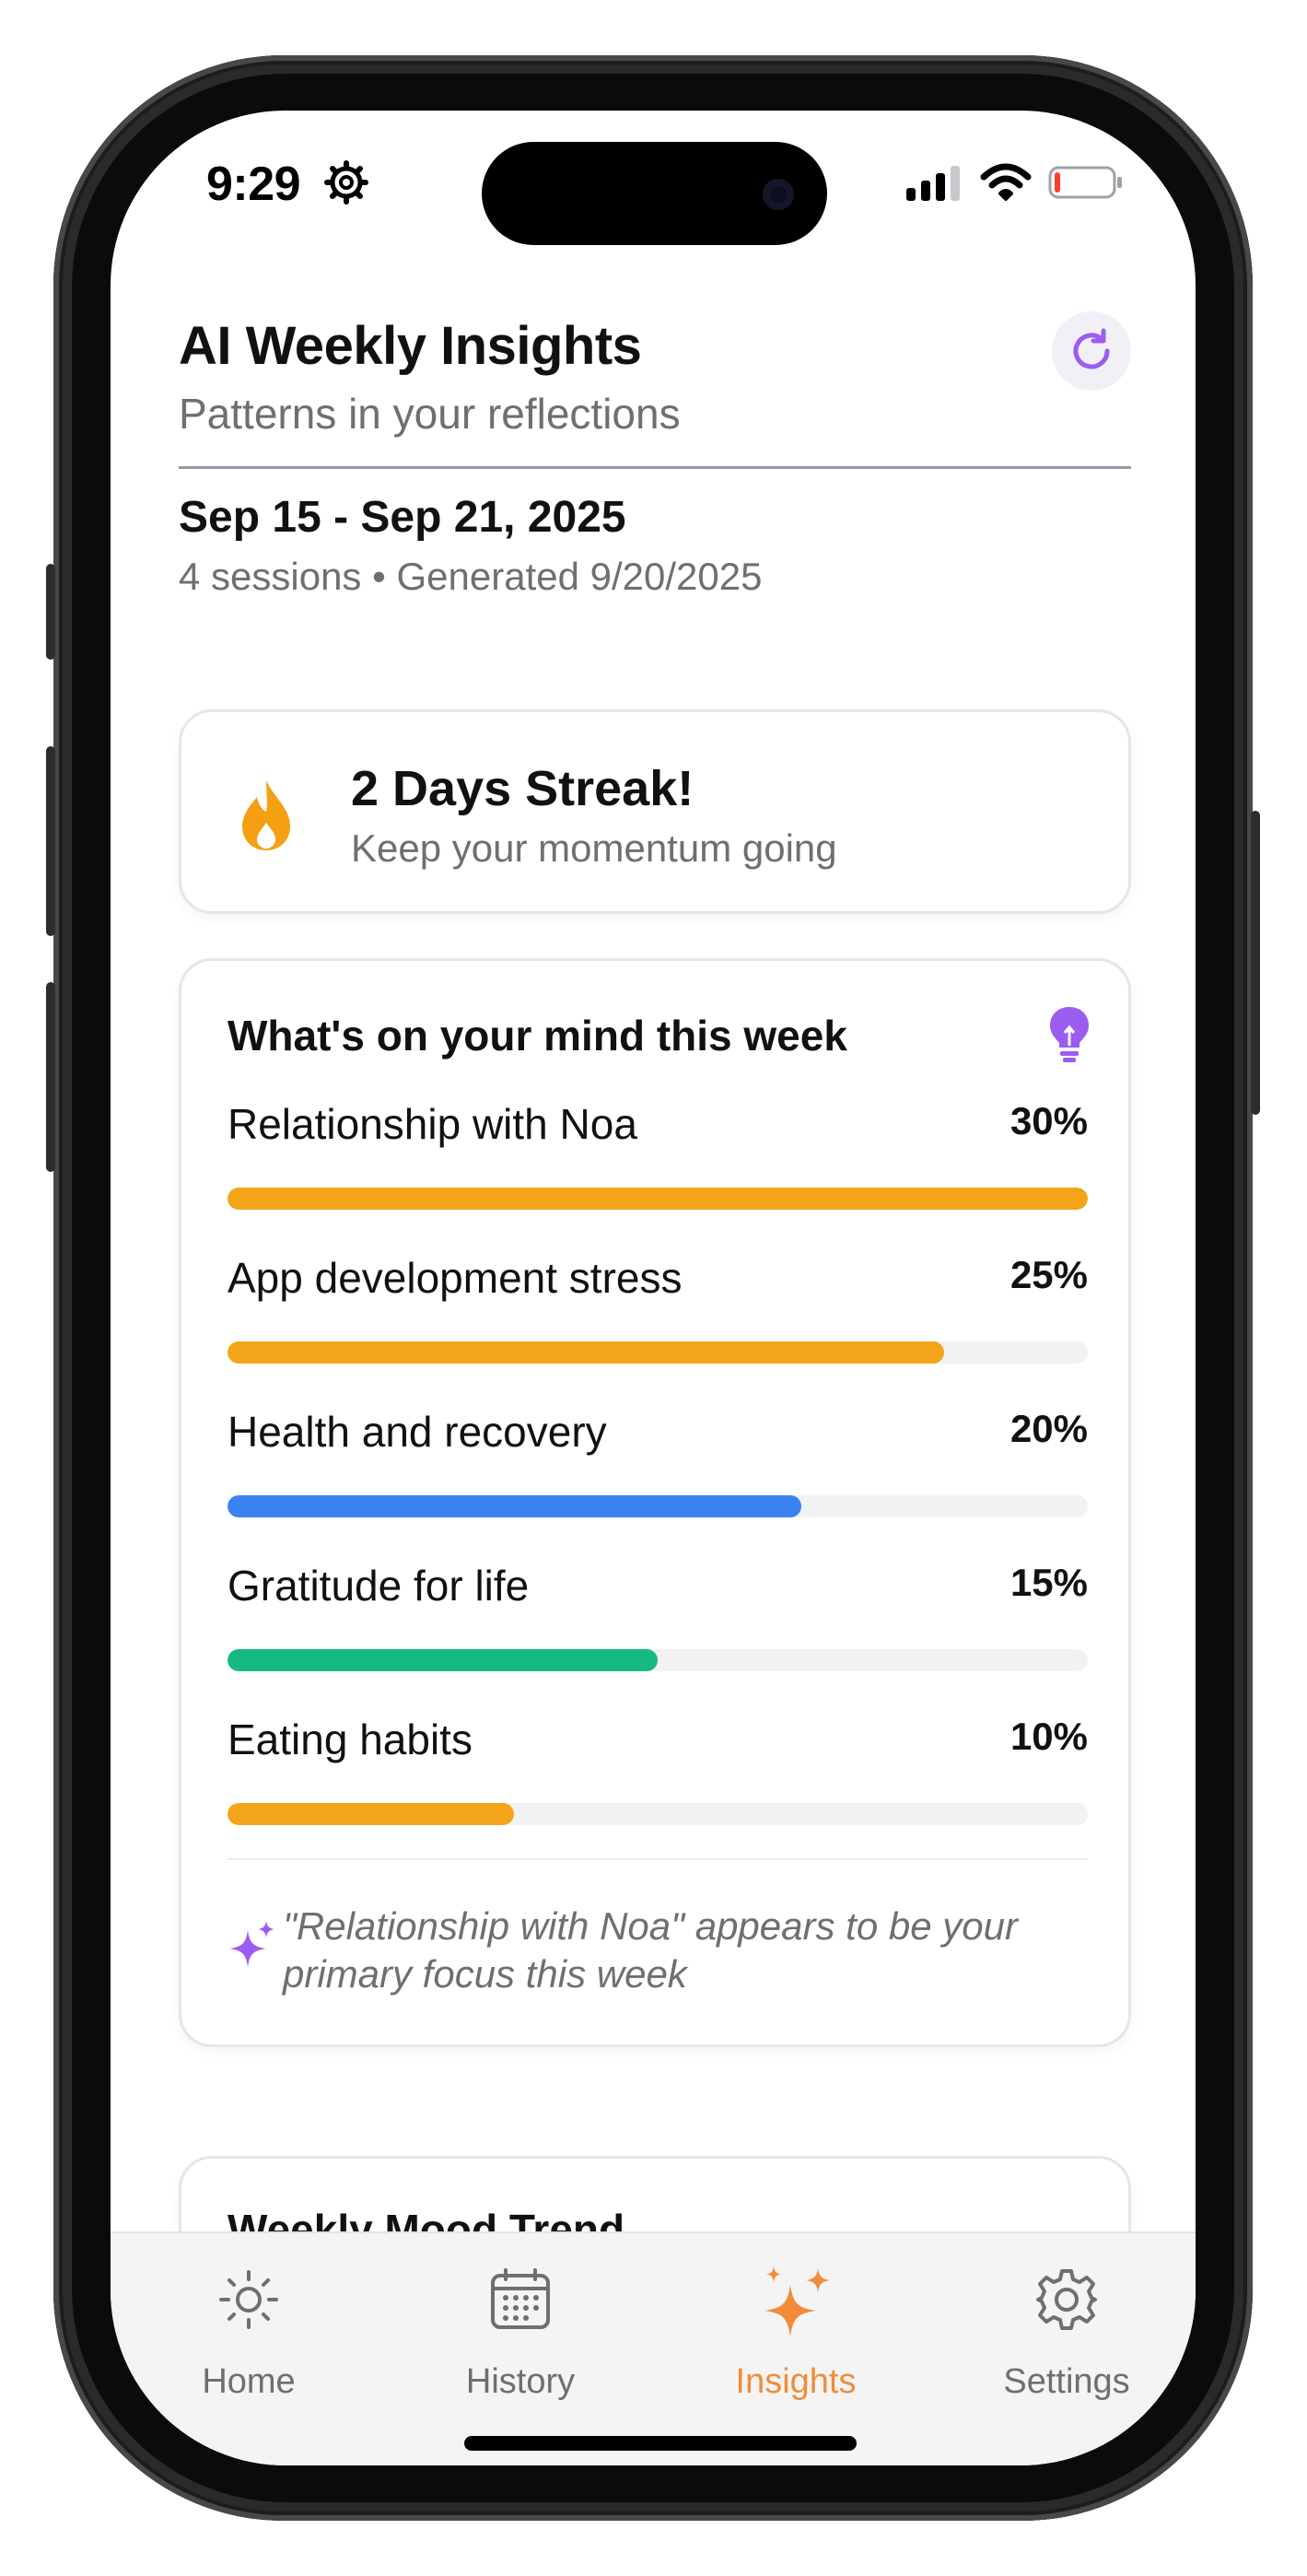 The width and height of the screenshot is (1307, 2576). What do you see at coordinates (1049, 1736) in the screenshot?
I see `topic-percent: 10%` at bounding box center [1049, 1736].